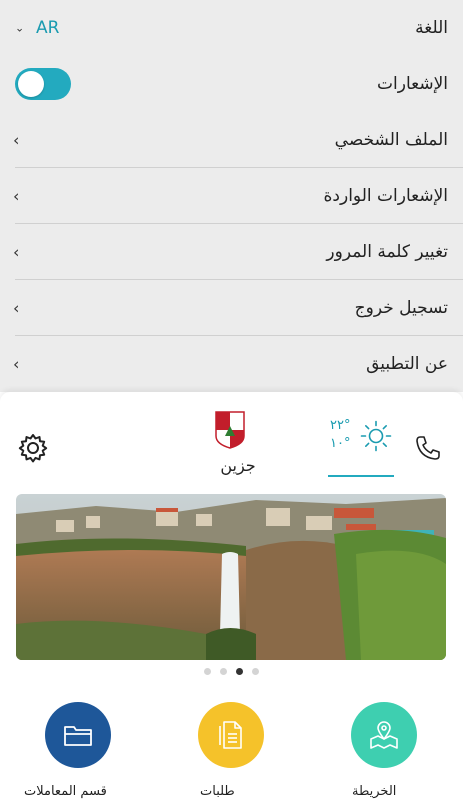  Describe the element at coordinates (361, 476) in the screenshot. I see `weather-underline` at that location.